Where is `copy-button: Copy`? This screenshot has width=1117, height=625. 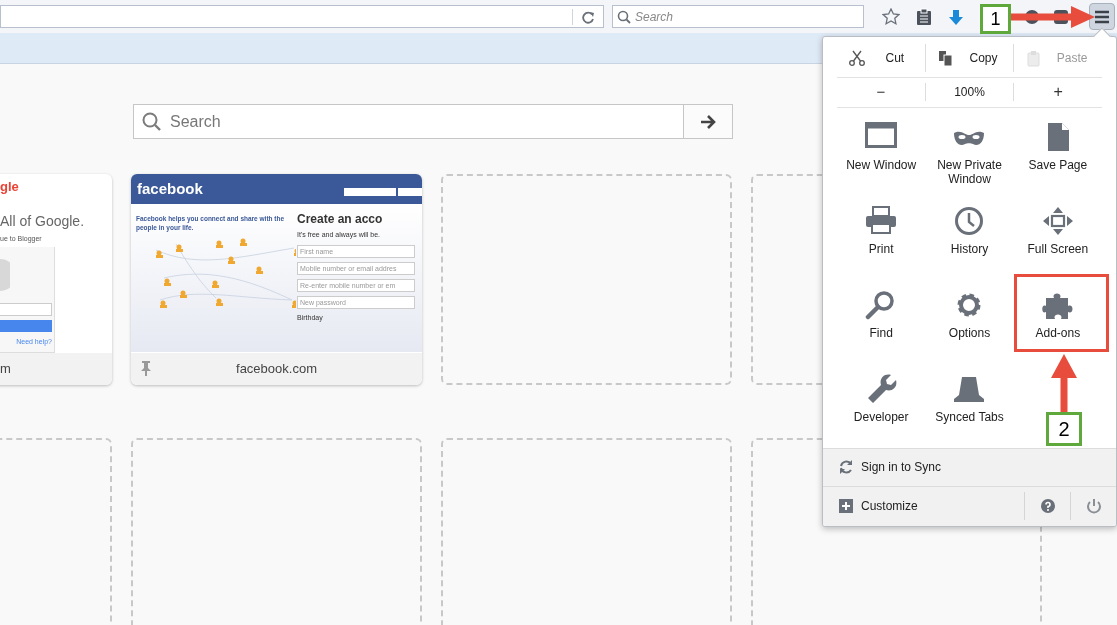
copy-button: Copy is located at coordinates (969, 58).